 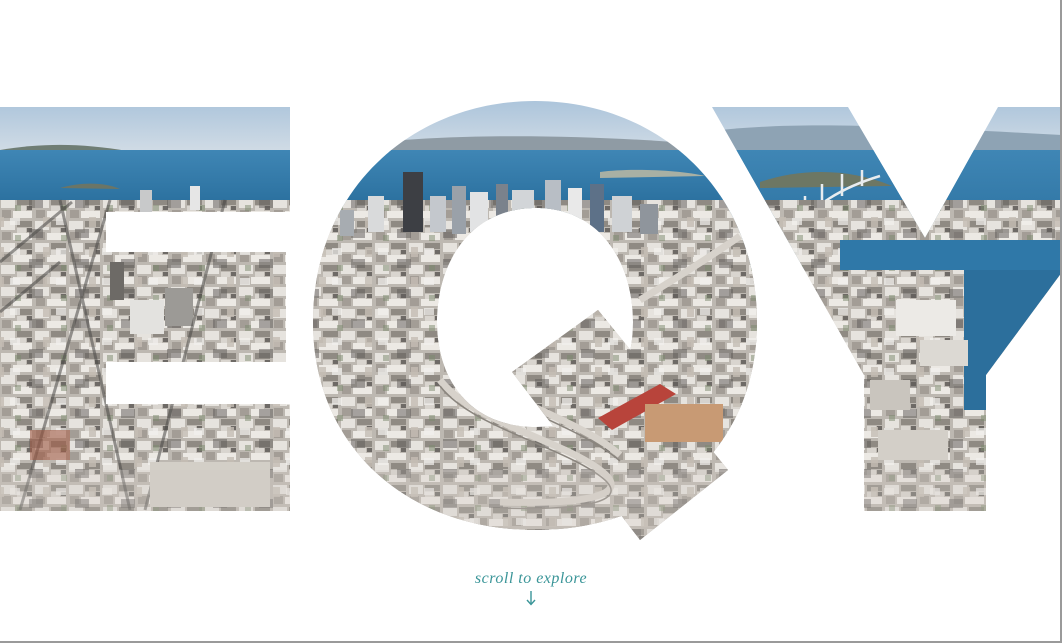 What do you see at coordinates (531, 578) in the screenshot?
I see `scroll-to-explore-label: scroll to explore` at bounding box center [531, 578].